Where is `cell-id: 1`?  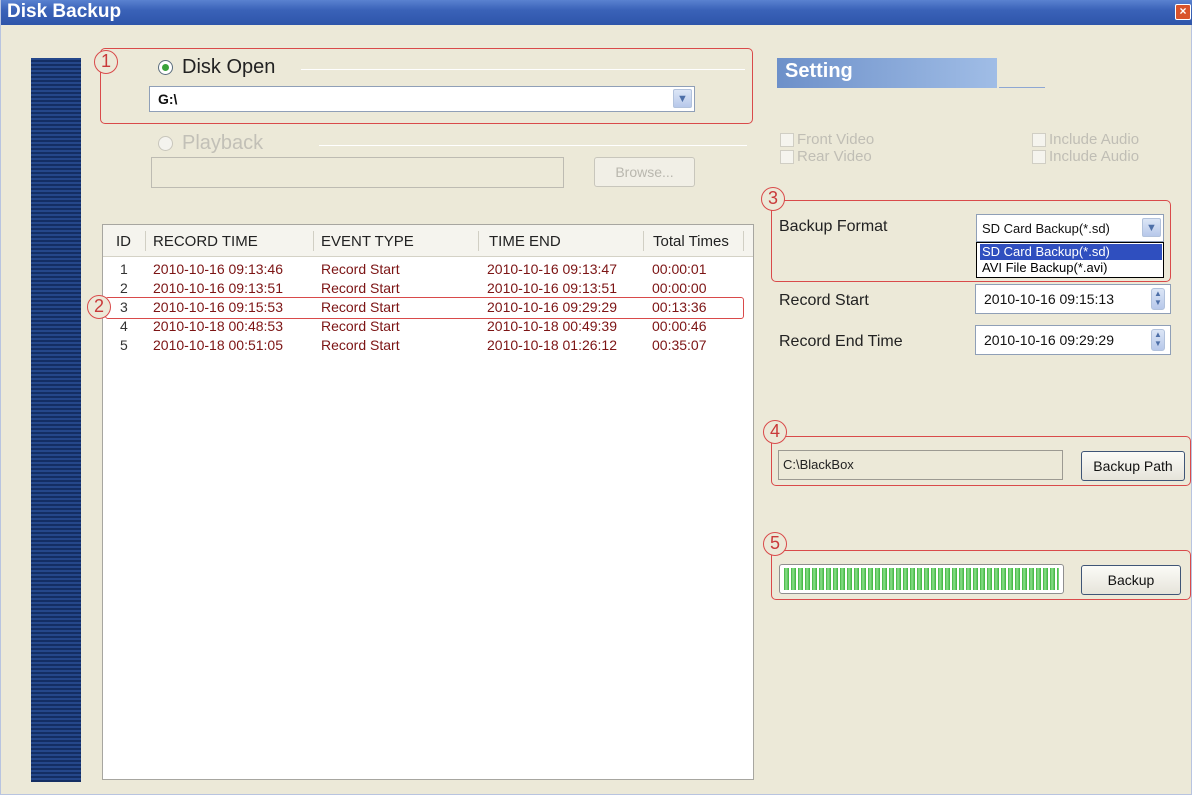 cell-id: 1 is located at coordinates (124, 269).